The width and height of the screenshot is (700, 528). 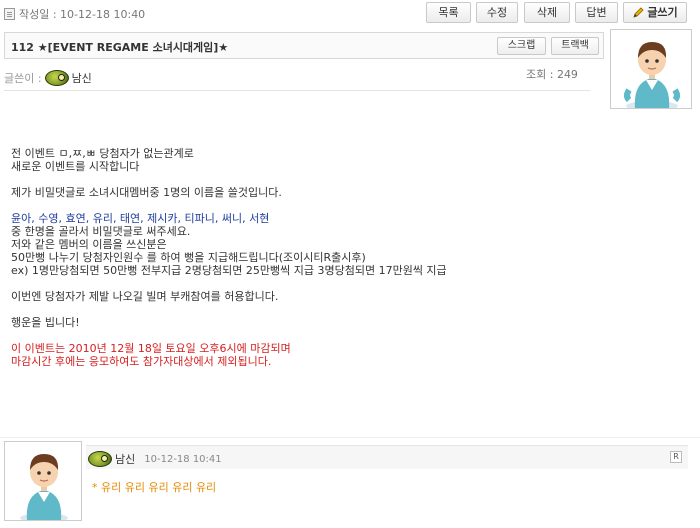 I want to click on reply-button: 답변, so click(x=596, y=12).